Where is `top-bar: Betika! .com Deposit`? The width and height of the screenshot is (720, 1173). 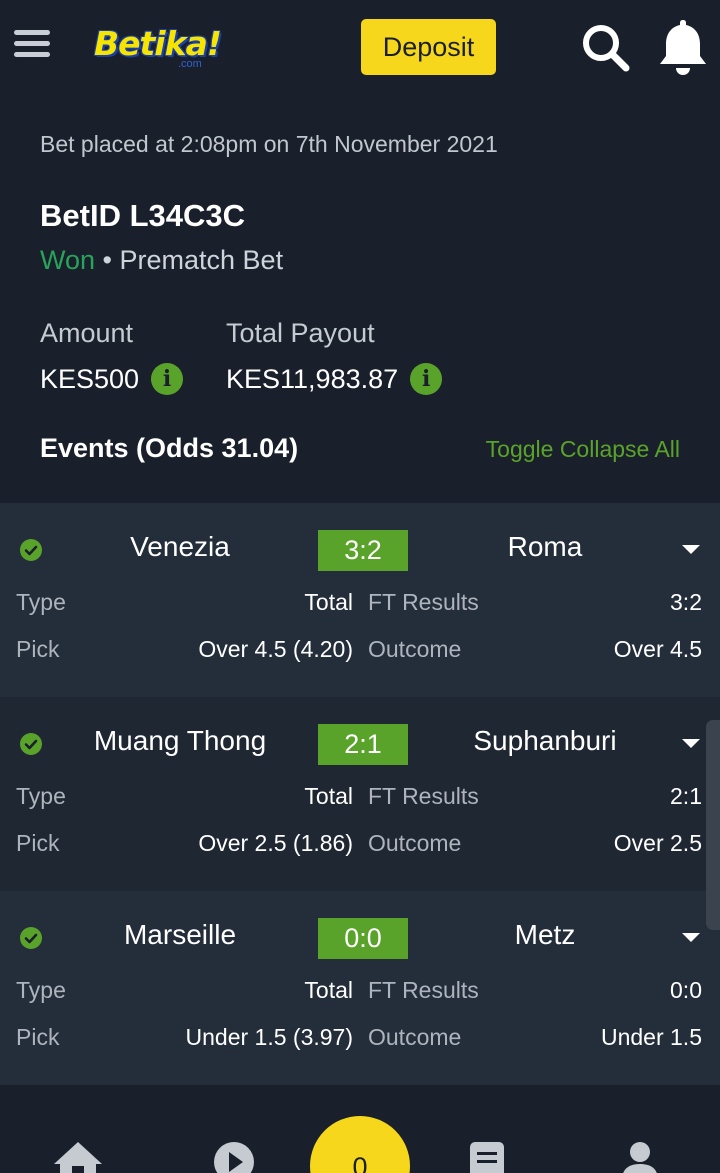
top-bar: Betika! .com Deposit is located at coordinates (360, 48).